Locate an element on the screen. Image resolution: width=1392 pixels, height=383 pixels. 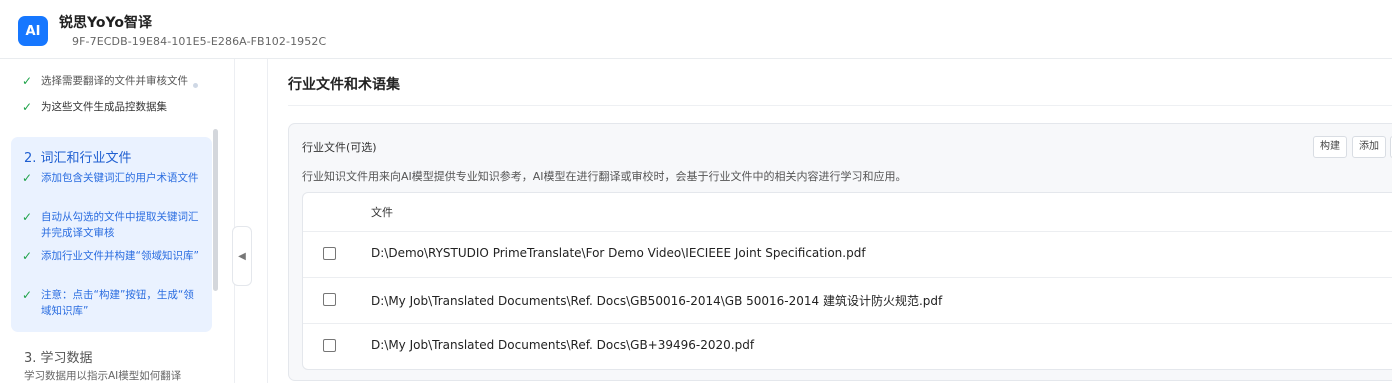
step-item-label: 自动从勾选的文件中提取关键词汇并完成译文审核 is located at coordinates (120, 225).